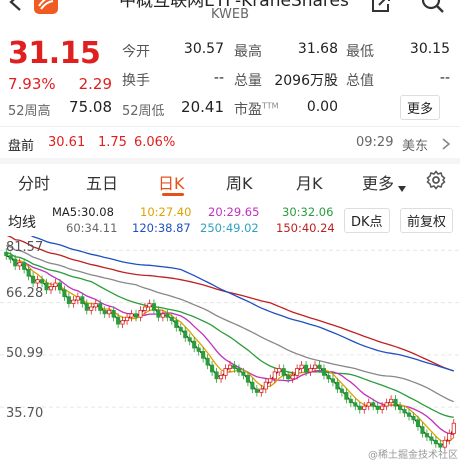 The height and width of the screenshot is (461, 460). I want to click on adjust-button: 前复权, so click(427, 220).